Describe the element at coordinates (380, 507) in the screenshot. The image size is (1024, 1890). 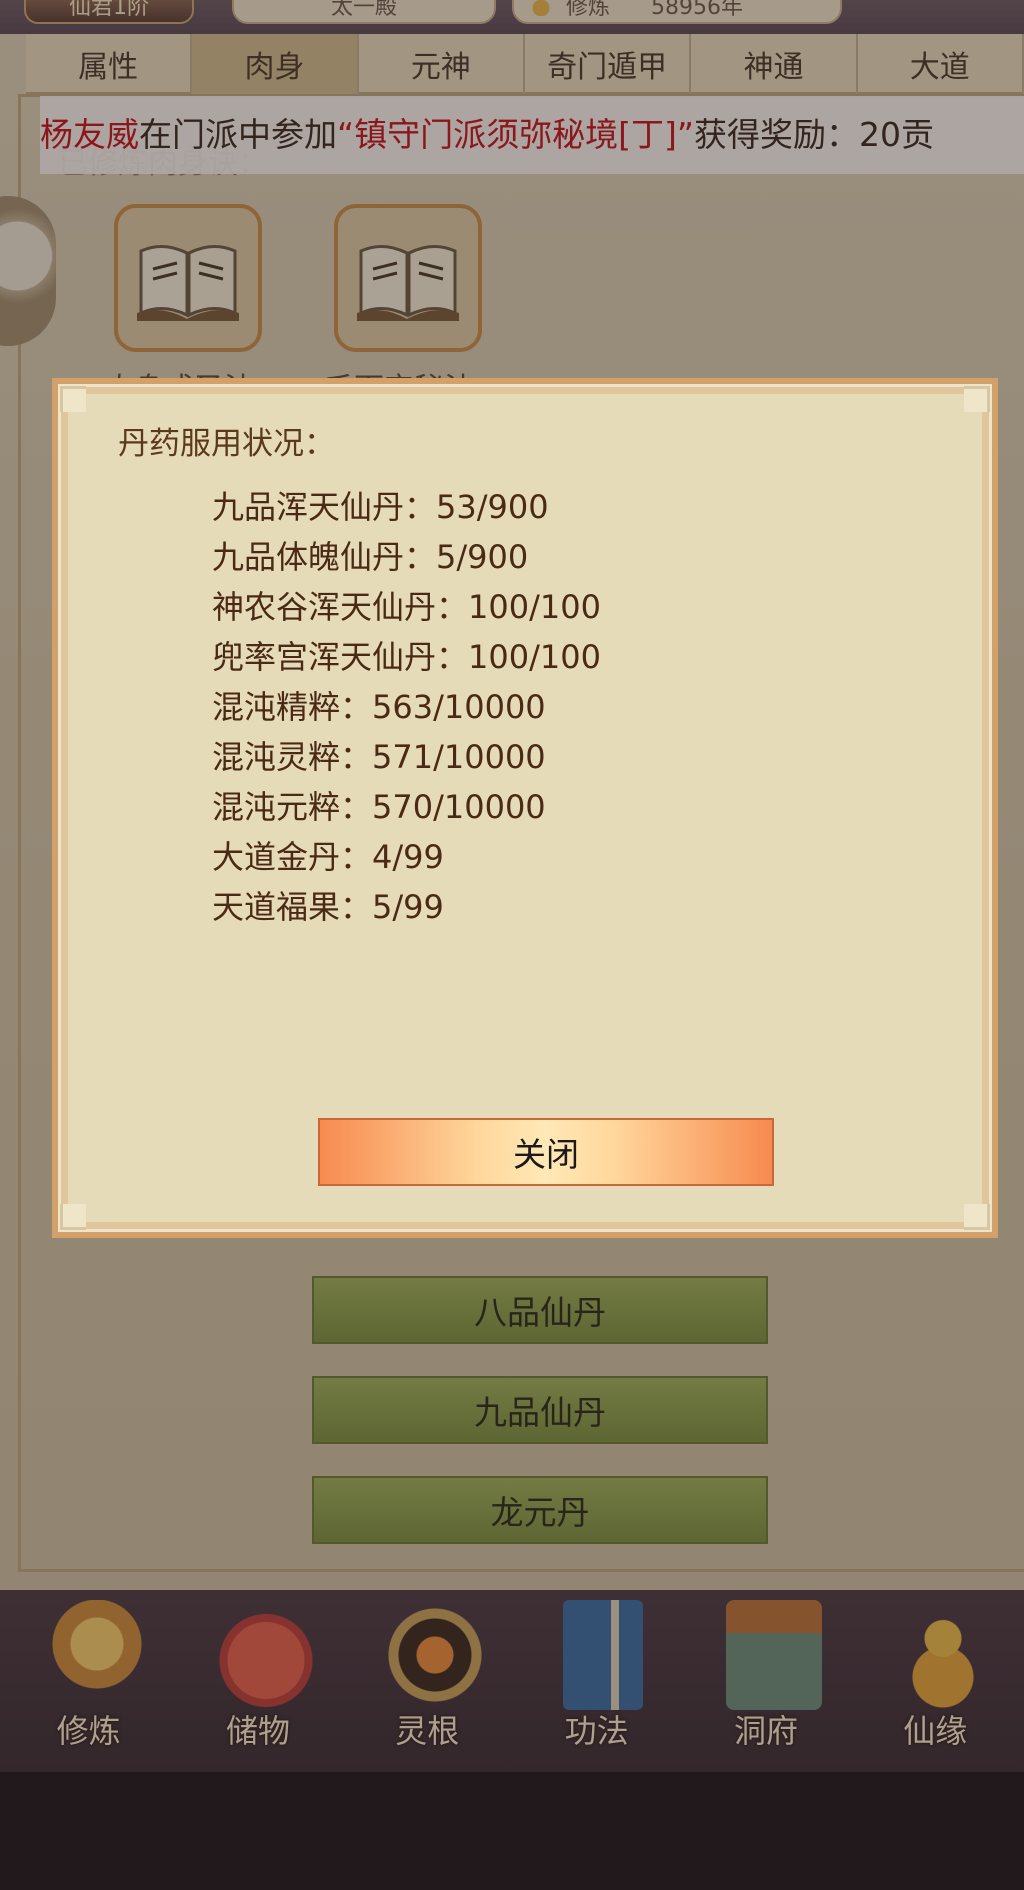
I see `pill-usage-row: 九品浑天仙丹：53/900` at that location.